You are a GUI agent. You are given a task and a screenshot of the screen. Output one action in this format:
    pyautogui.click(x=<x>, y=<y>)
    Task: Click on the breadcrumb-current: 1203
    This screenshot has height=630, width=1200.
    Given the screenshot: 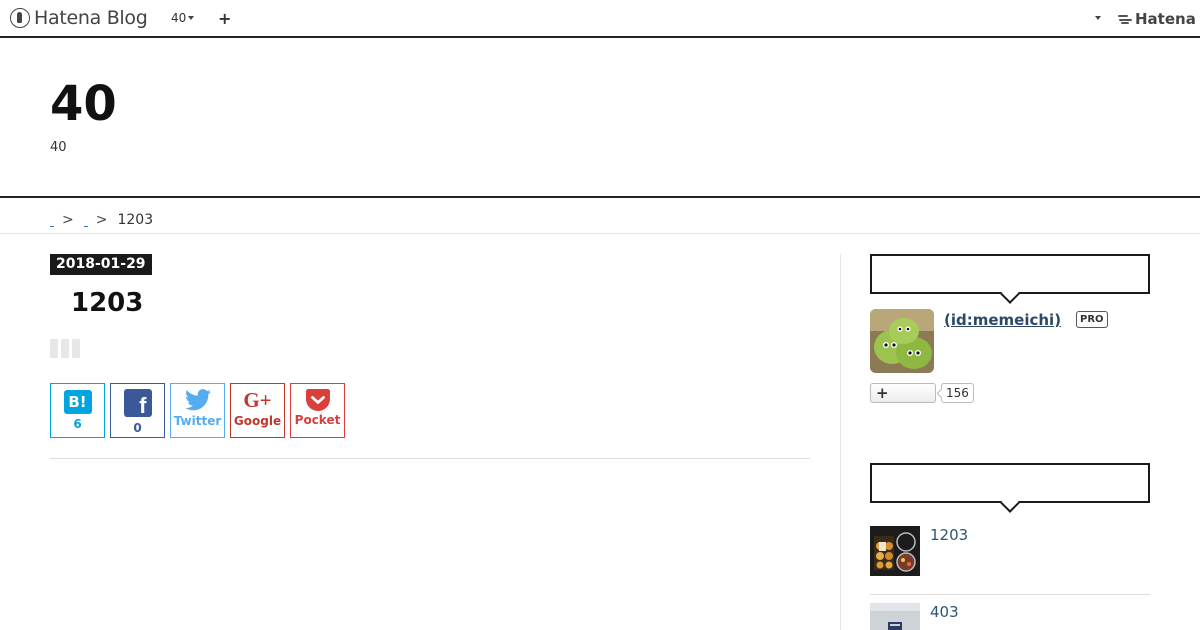 What is the action you would take?
    pyautogui.click(x=135, y=220)
    